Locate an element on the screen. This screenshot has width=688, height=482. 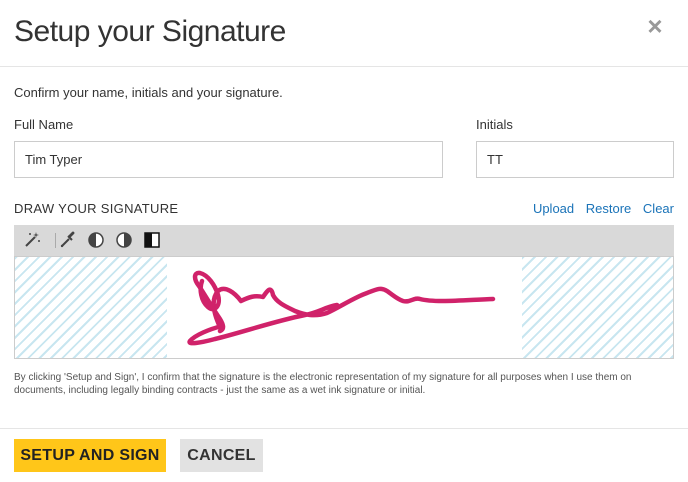
cancel-button: CANCEL is located at coordinates (221, 455).